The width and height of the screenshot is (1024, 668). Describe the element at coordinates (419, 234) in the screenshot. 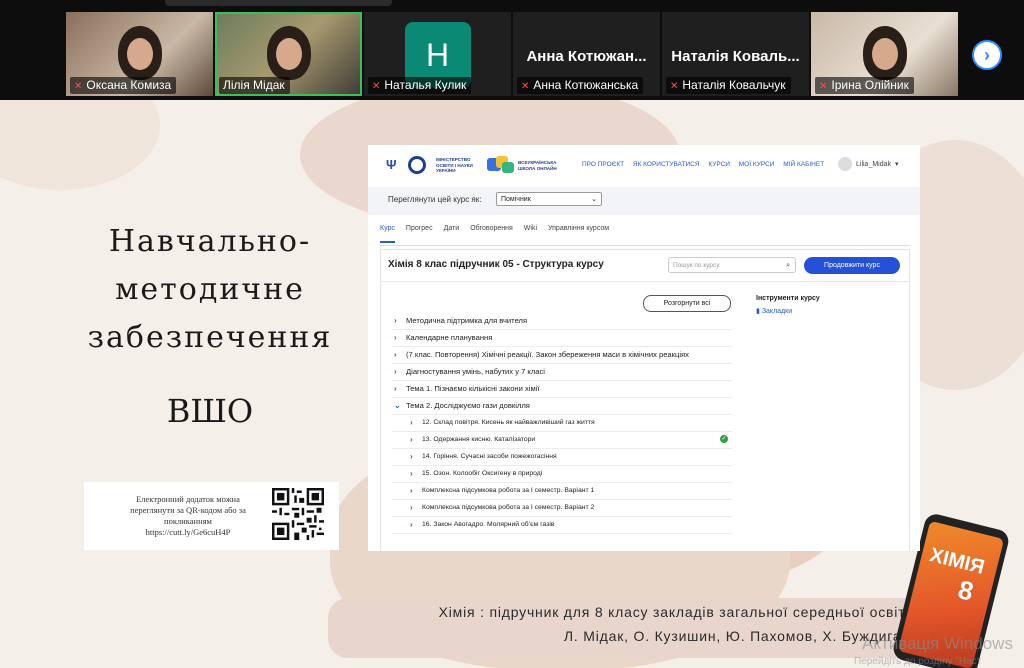

I see `tab-progress: Прогрес` at that location.